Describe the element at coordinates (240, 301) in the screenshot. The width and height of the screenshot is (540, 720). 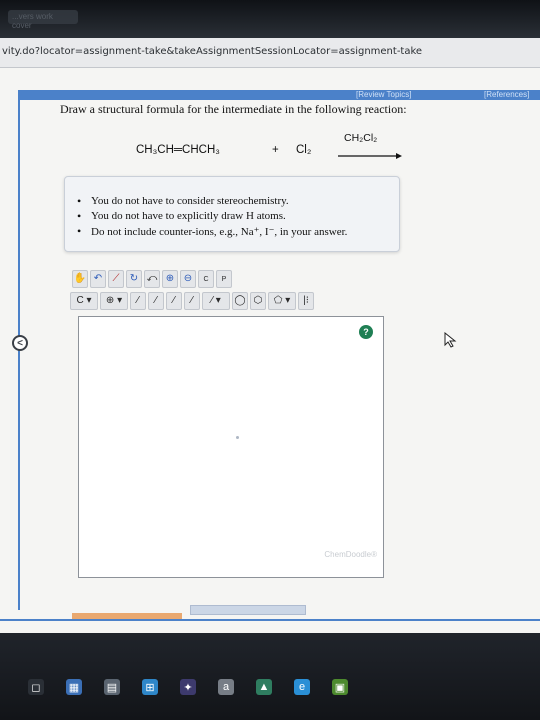
I see `ring-icon: ◯` at that location.